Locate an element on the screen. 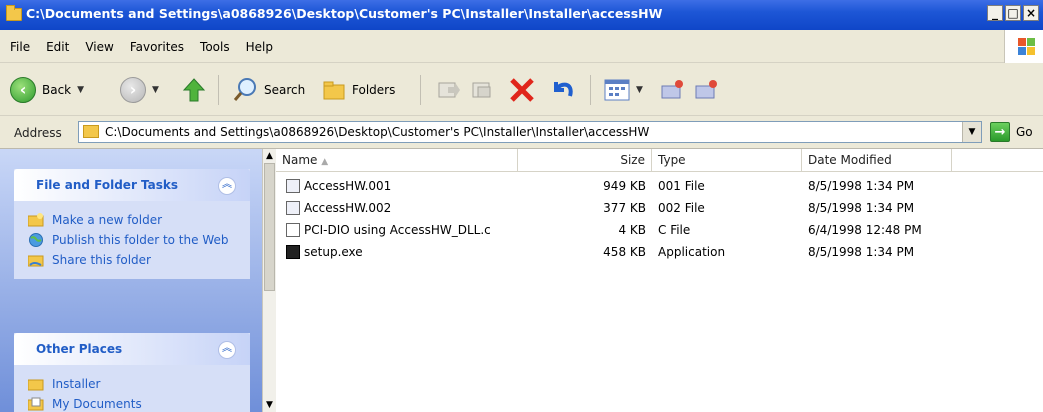 The height and width of the screenshot is (412, 1043). task-label: Publish this folder to the Web is located at coordinates (140, 240).